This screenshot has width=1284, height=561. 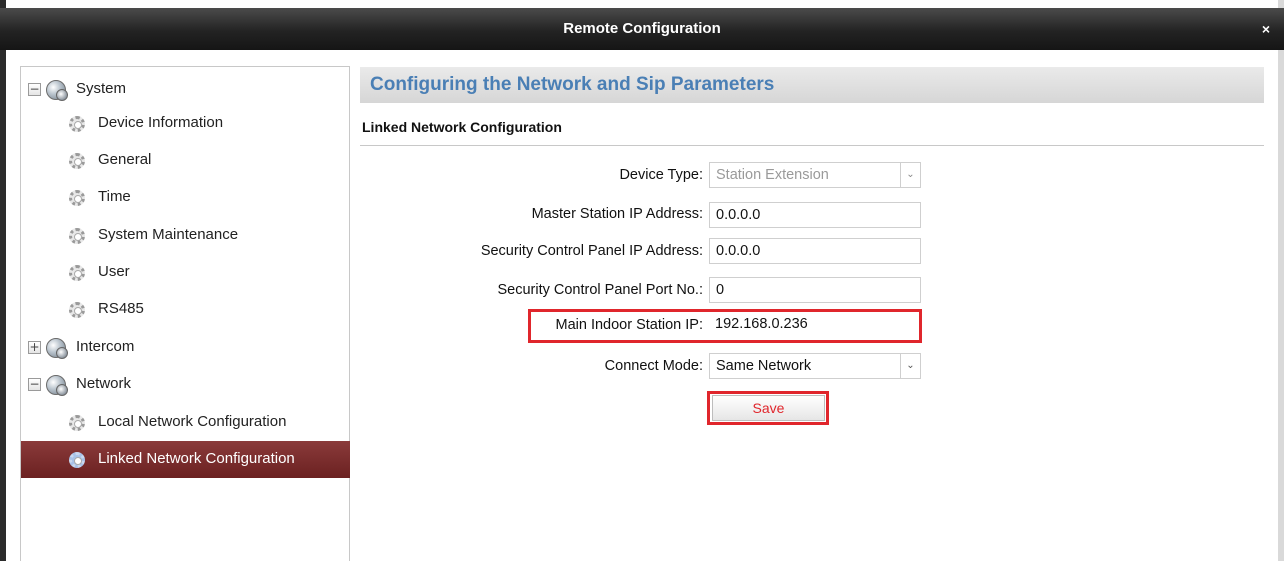 What do you see at coordinates (738, 215) in the screenshot?
I see `master-station-ip-value: 0.0.0.0` at bounding box center [738, 215].